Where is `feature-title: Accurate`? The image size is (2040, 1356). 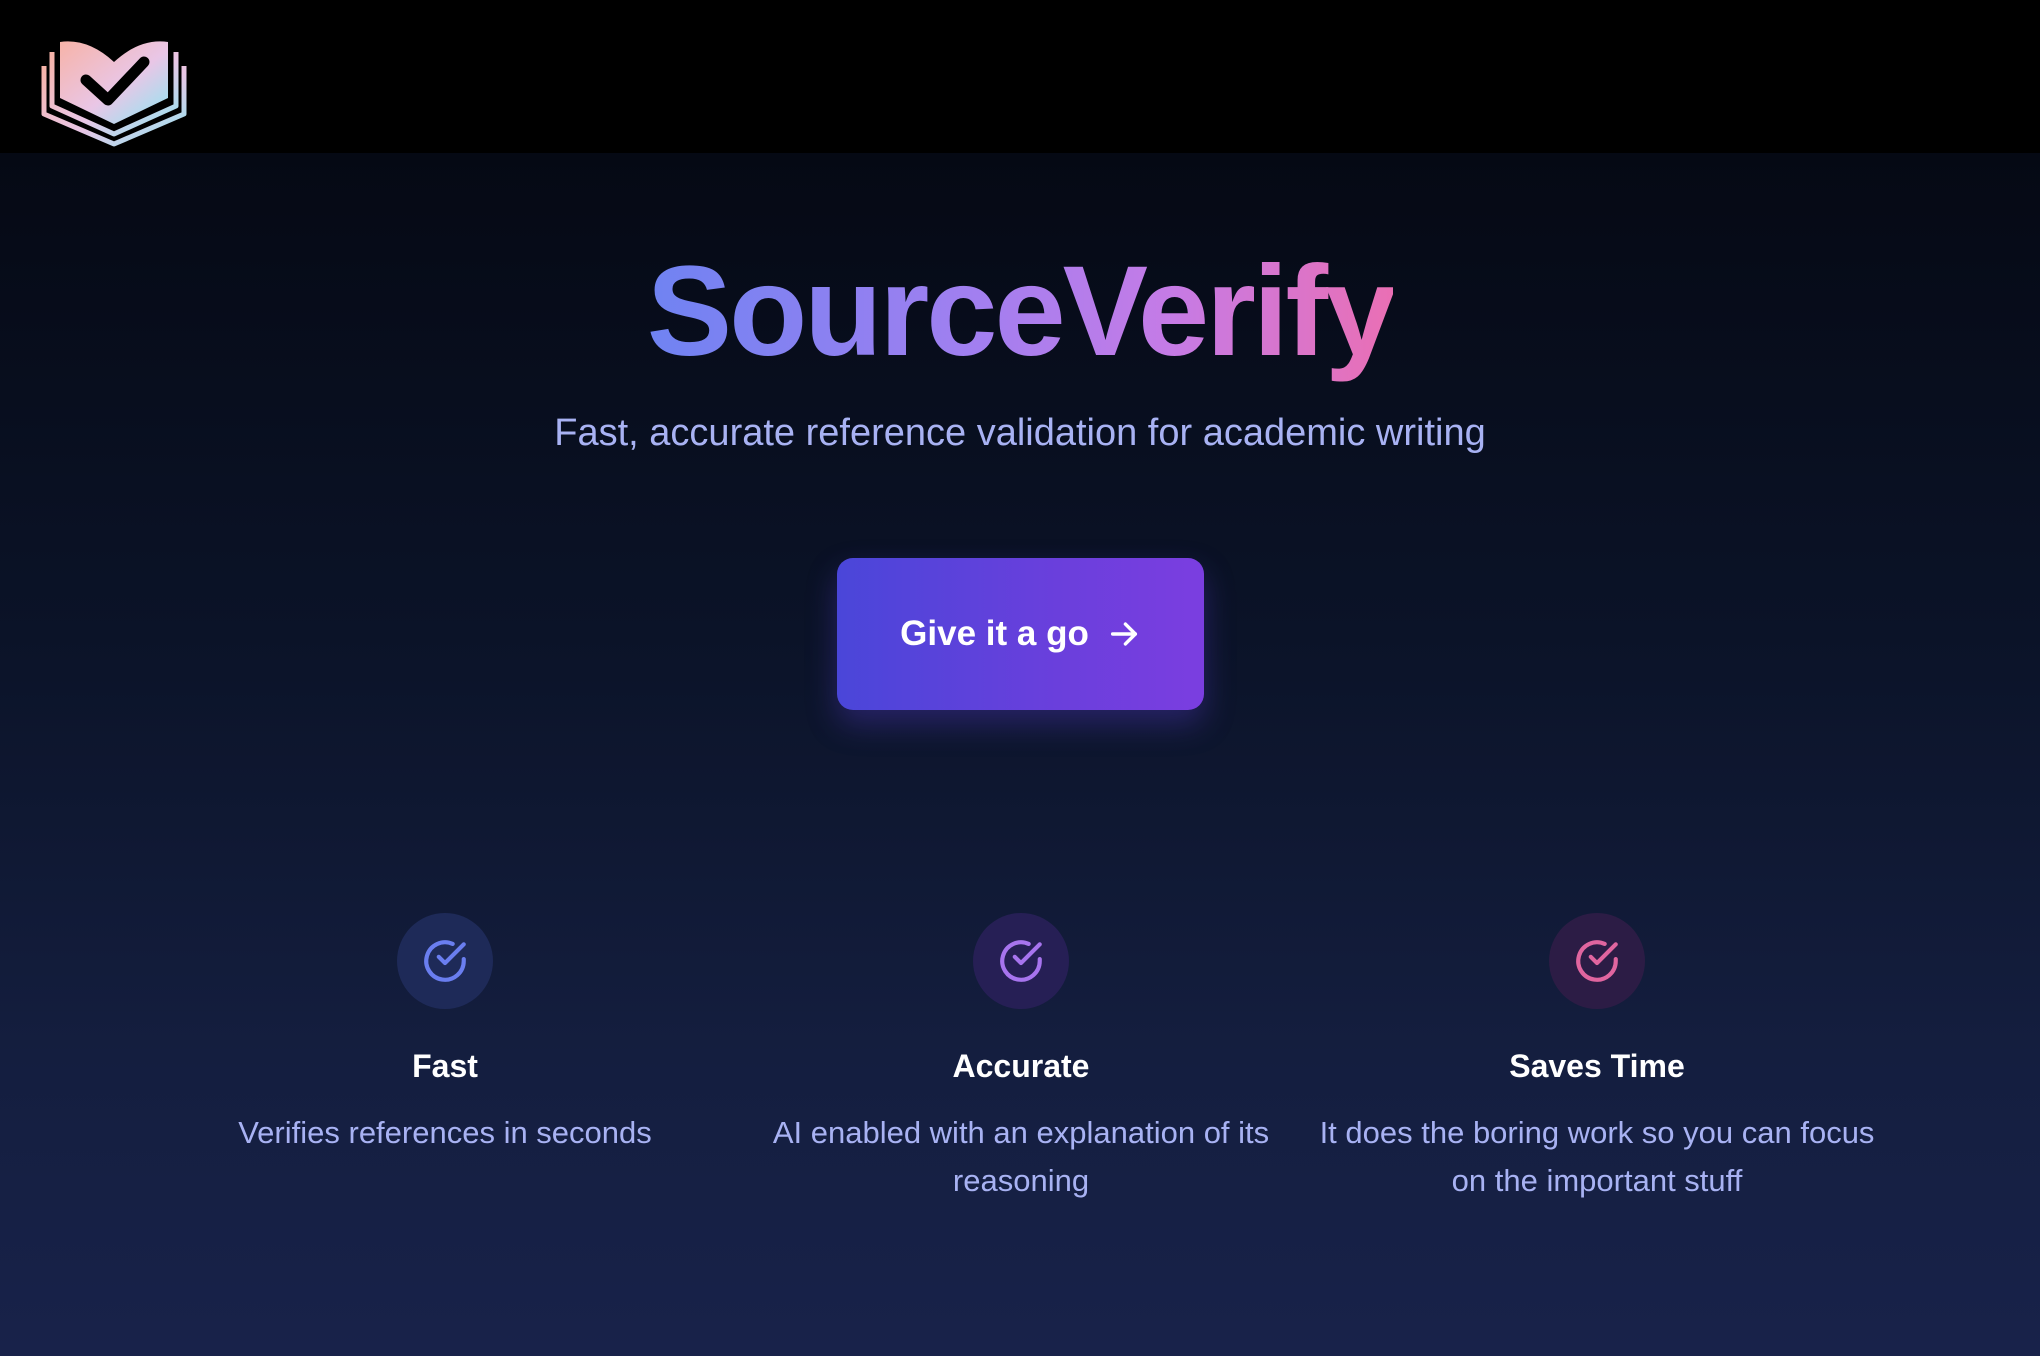 feature-title: Accurate is located at coordinates (1021, 1066).